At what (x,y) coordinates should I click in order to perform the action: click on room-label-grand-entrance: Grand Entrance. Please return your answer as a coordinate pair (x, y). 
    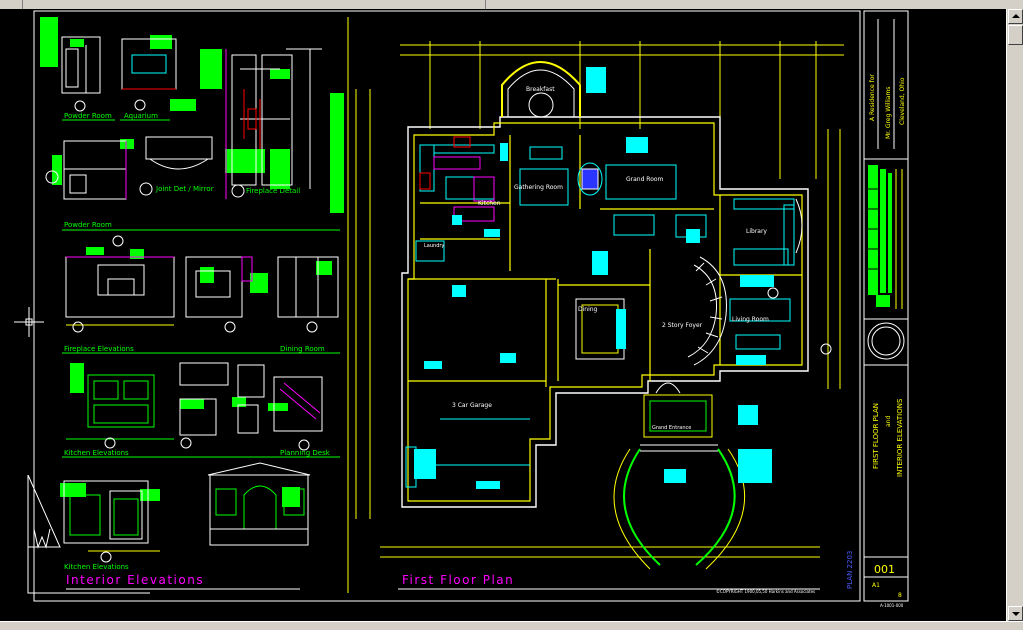
    Looking at the image, I should click on (671, 428).